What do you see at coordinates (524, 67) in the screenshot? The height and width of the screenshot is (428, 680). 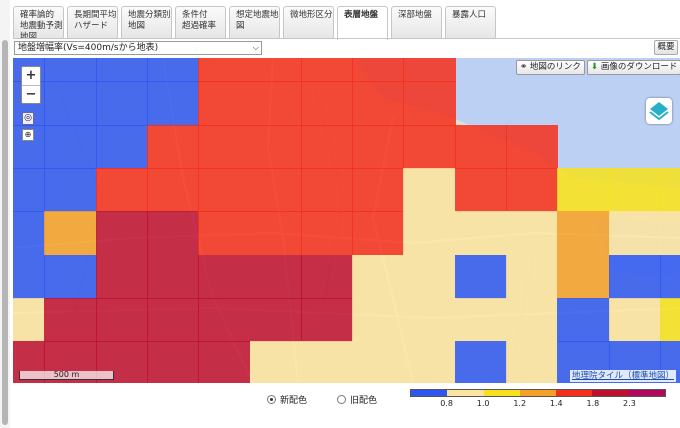 I see `link-icon: ⚭` at bounding box center [524, 67].